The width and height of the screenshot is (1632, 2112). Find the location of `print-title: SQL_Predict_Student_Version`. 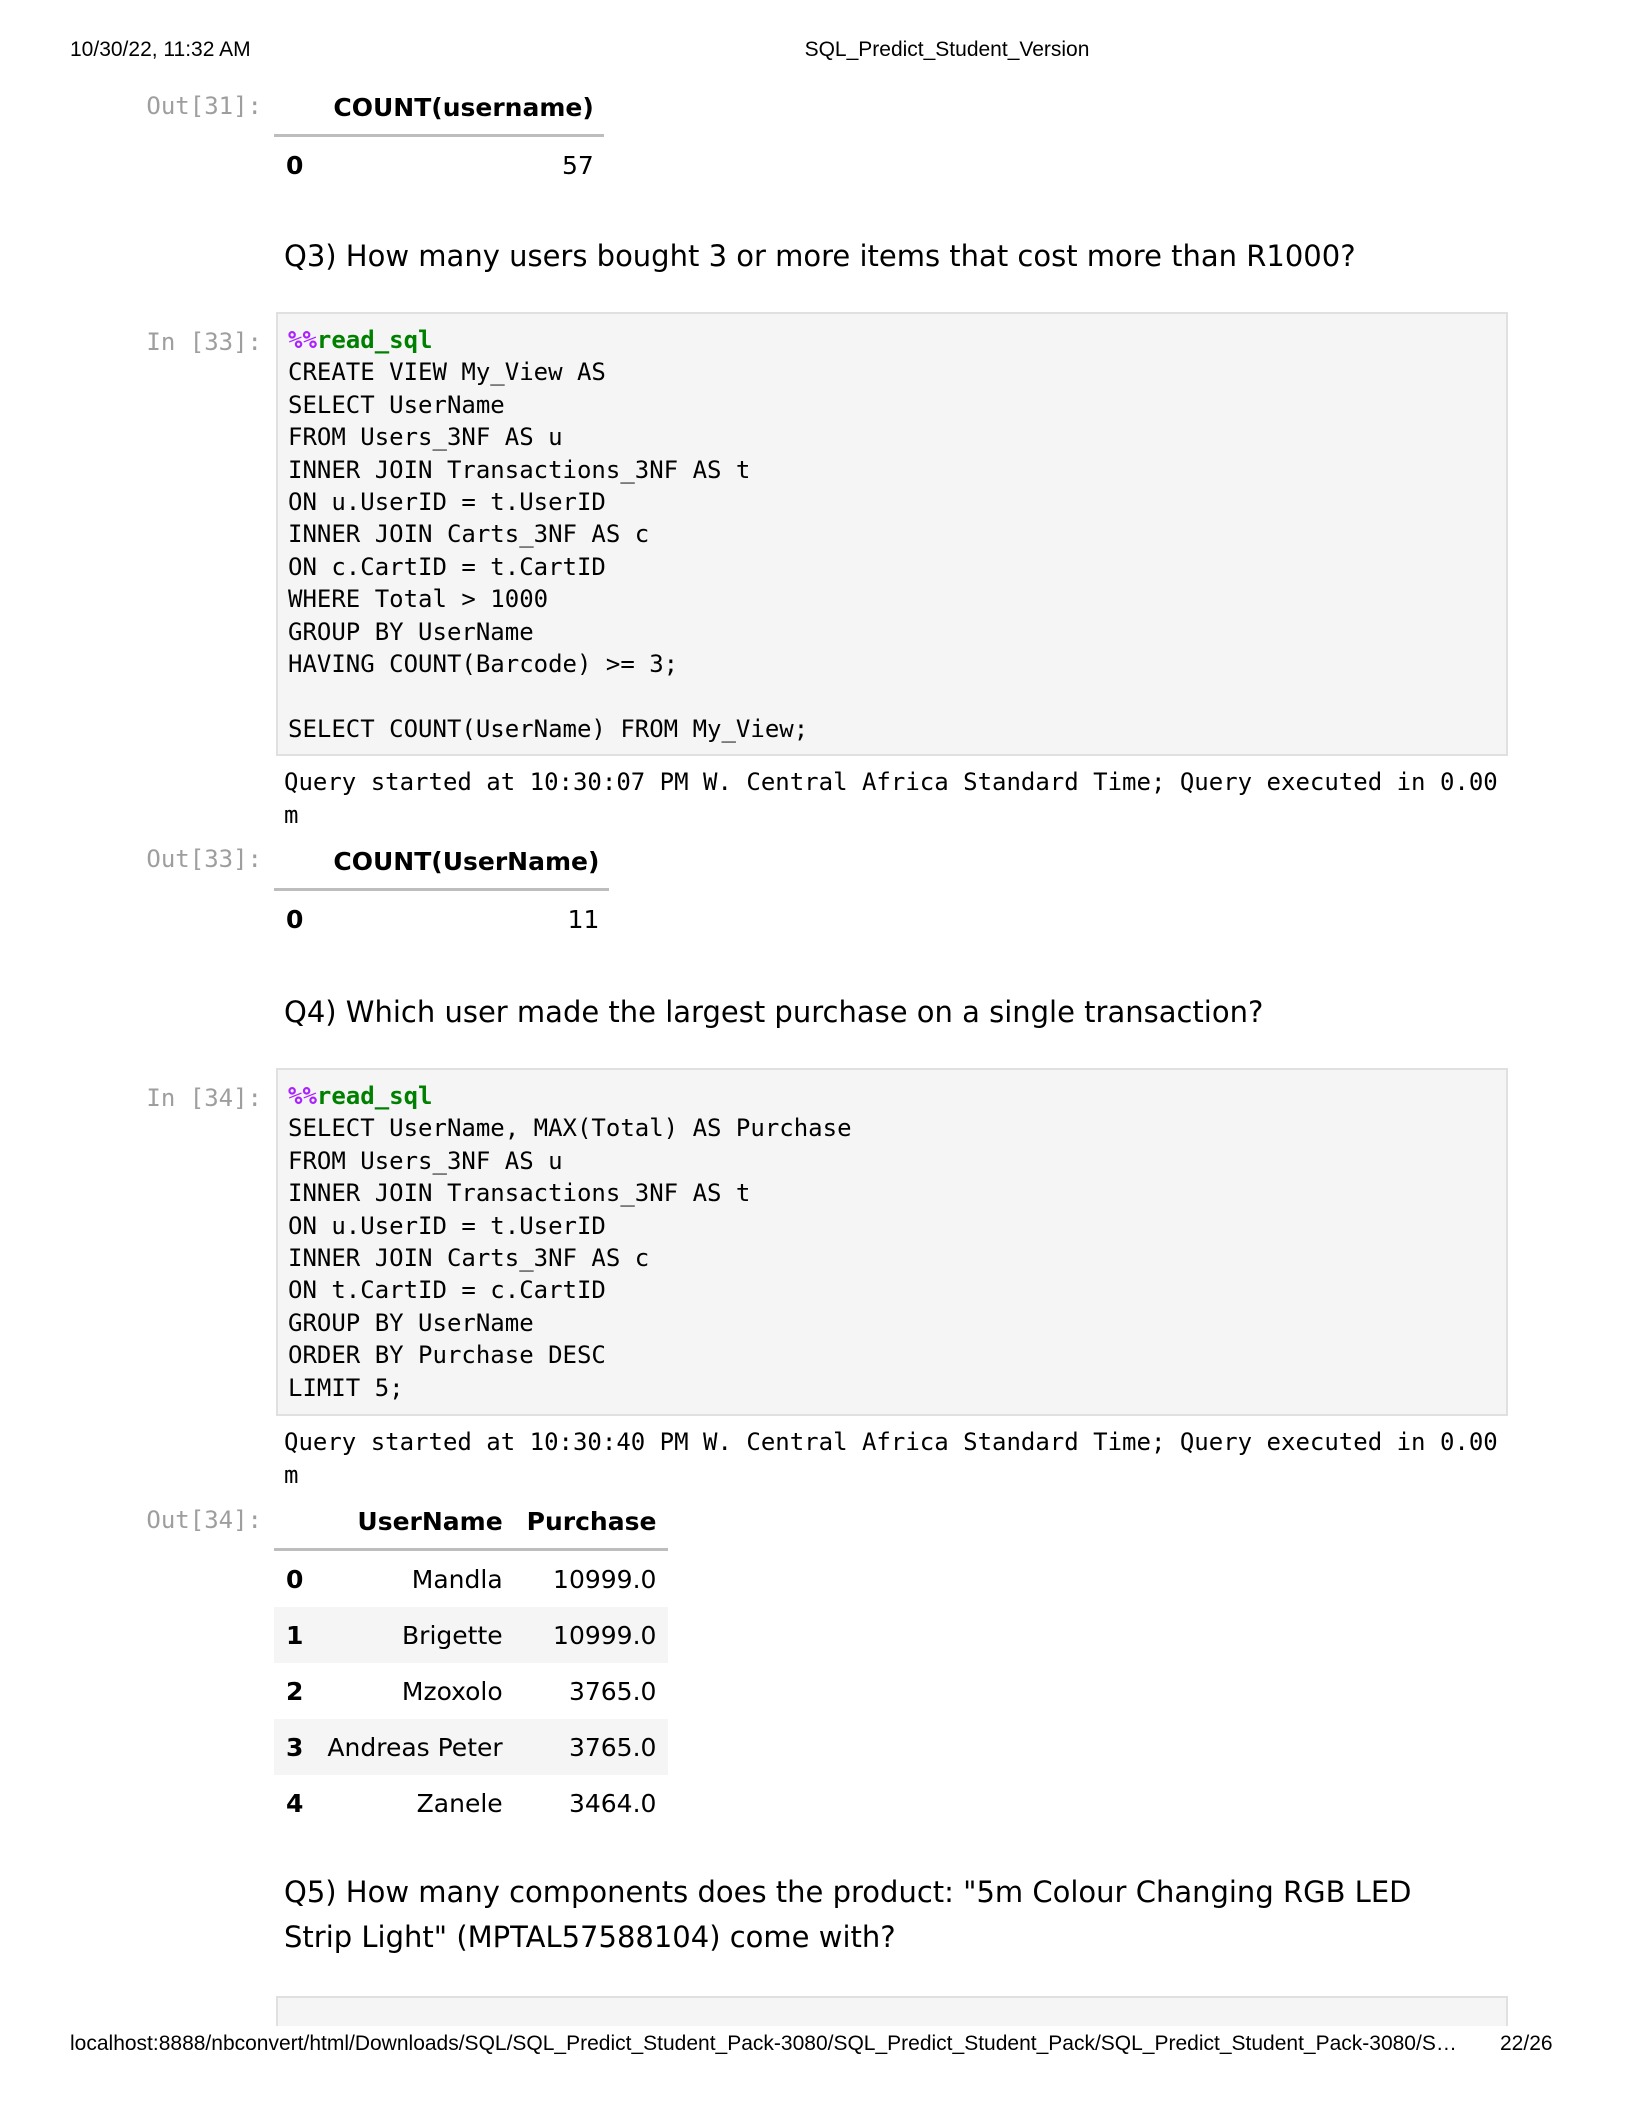

print-title: SQL_Predict_Student_Version is located at coordinates (816, 50).